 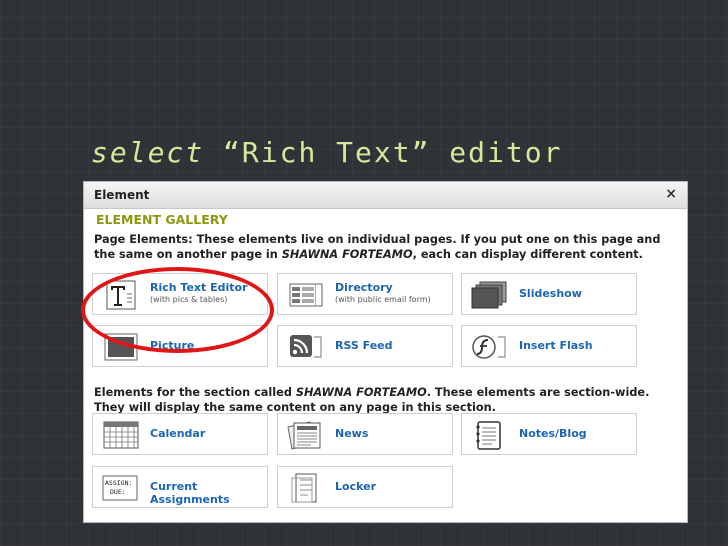 What do you see at coordinates (304, 488) in the screenshot?
I see `locker-icon` at bounding box center [304, 488].